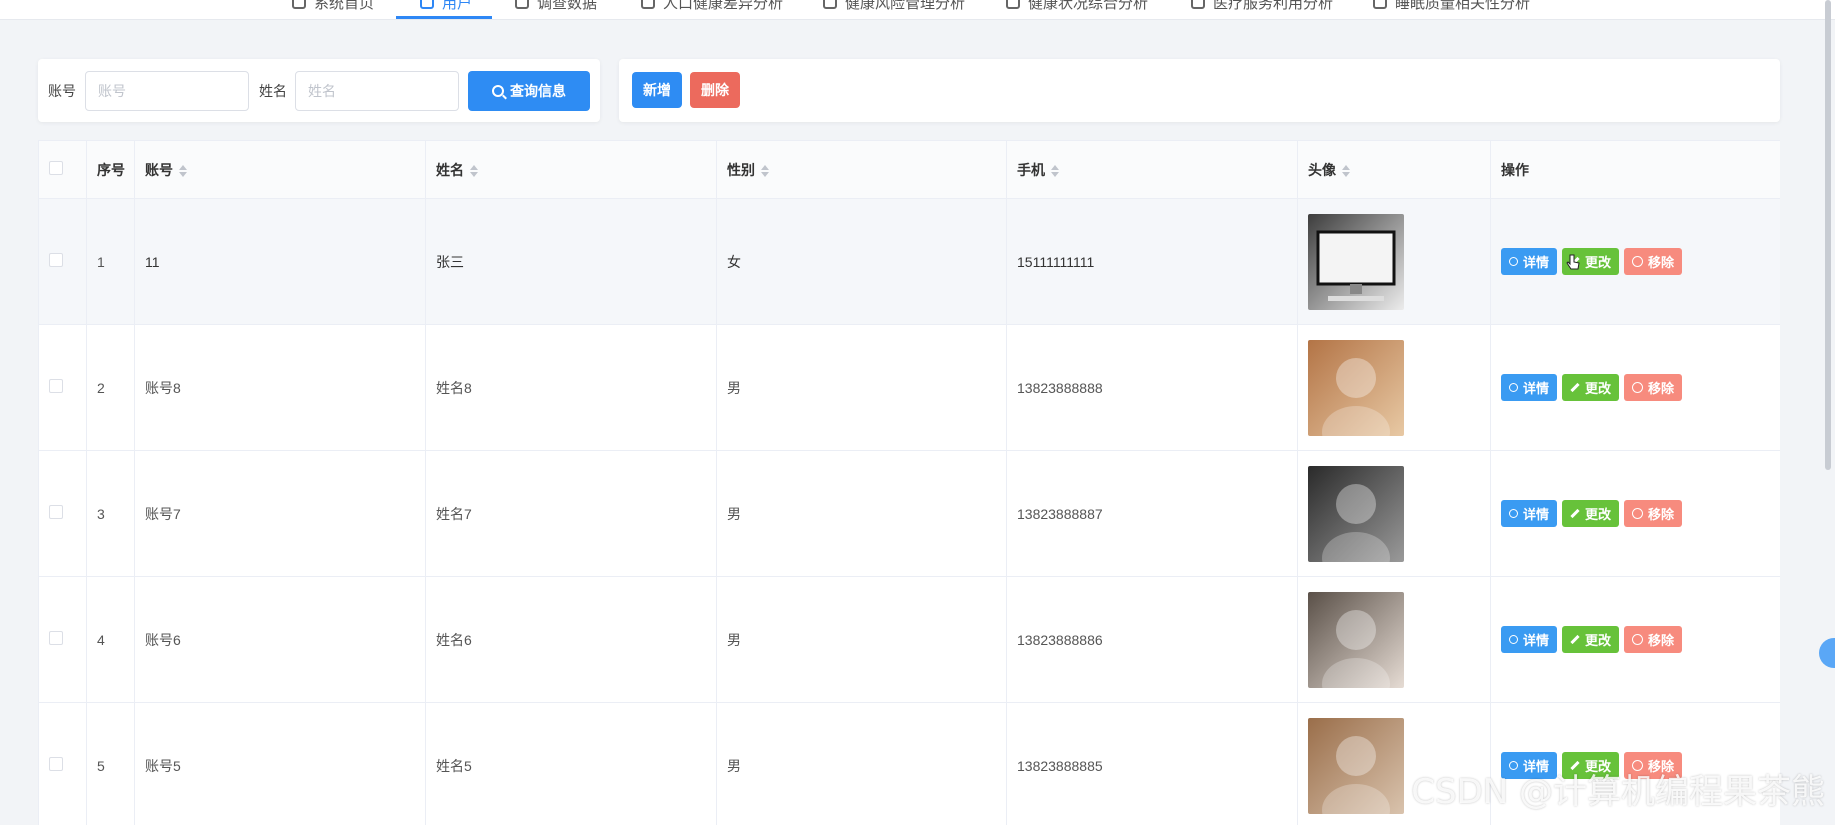  Describe the element at coordinates (299, 4) in the screenshot. I see `monitor-icon` at that location.